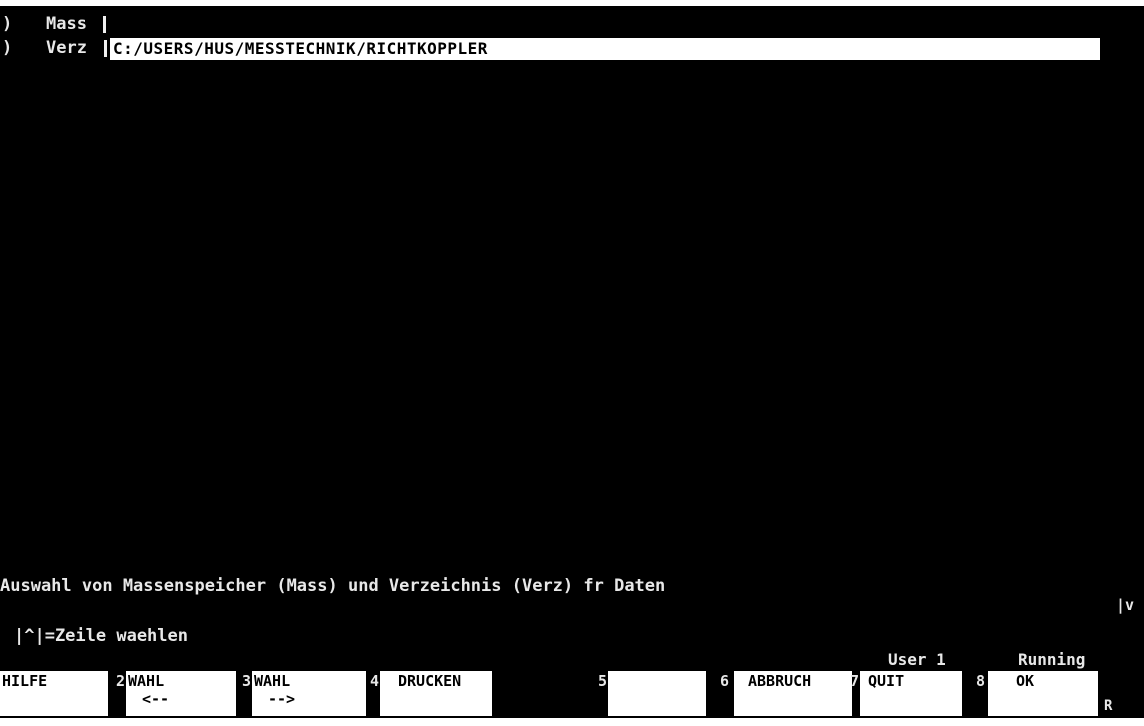 Image resolution: width=1144 pixels, height=726 pixels. What do you see at coordinates (272, 681) in the screenshot?
I see `softkey-3-label: WAHL` at bounding box center [272, 681].